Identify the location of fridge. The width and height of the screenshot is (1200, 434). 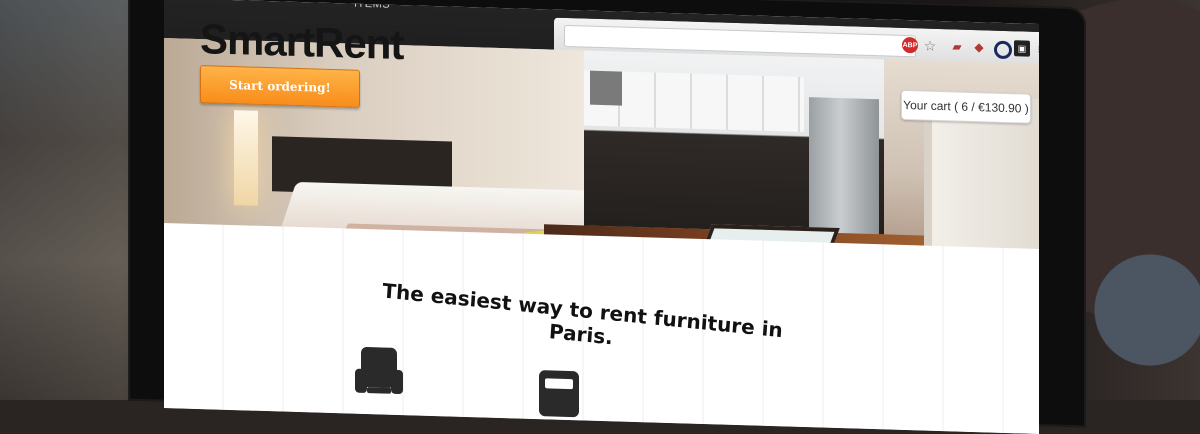
(844, 168).